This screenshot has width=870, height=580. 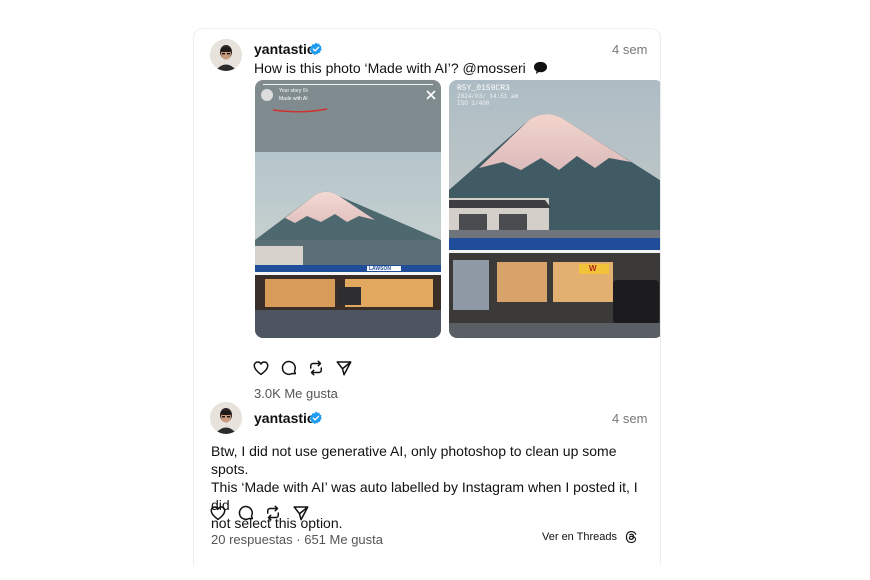 What do you see at coordinates (348, 209) in the screenshot?
I see `media-image-story-screenshot: Your story 6h Made with AI LAWSON` at bounding box center [348, 209].